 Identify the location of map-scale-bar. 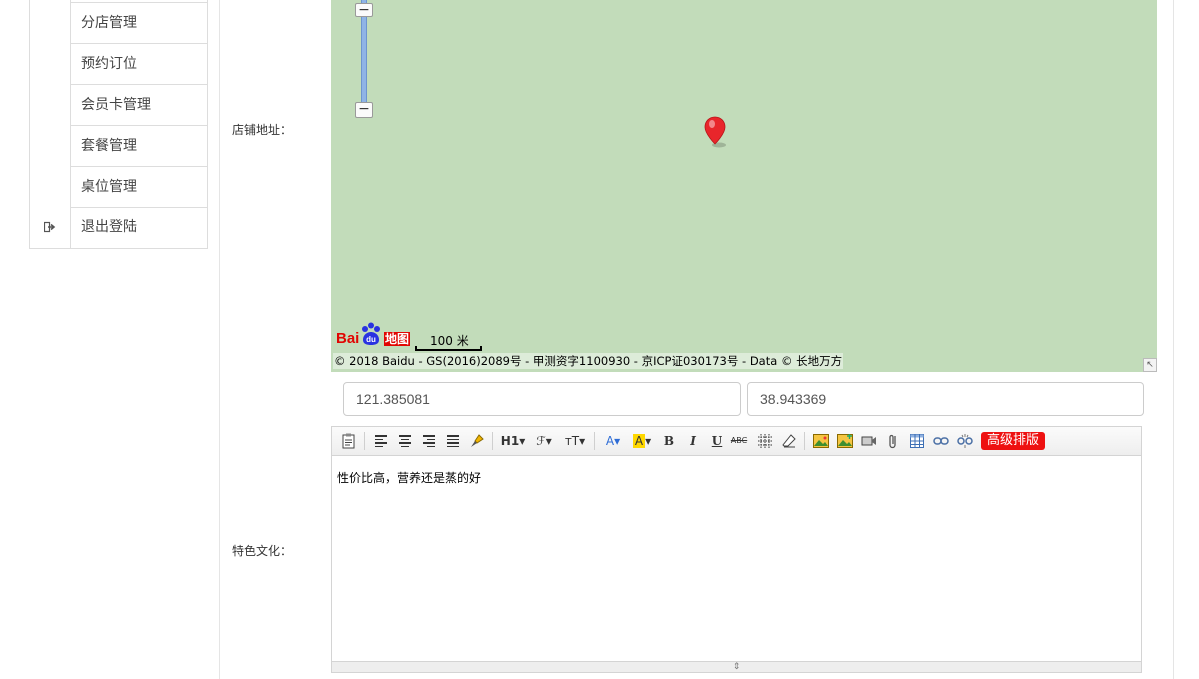
(448, 348).